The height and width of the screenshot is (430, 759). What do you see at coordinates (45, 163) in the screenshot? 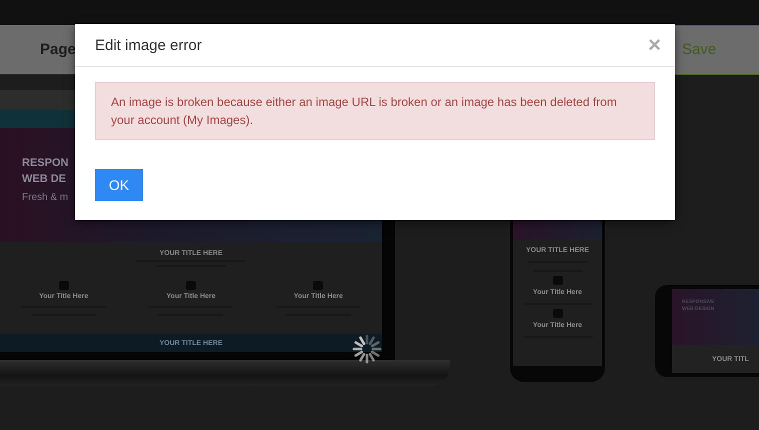
I see `hero-heading: RESPON` at bounding box center [45, 163].